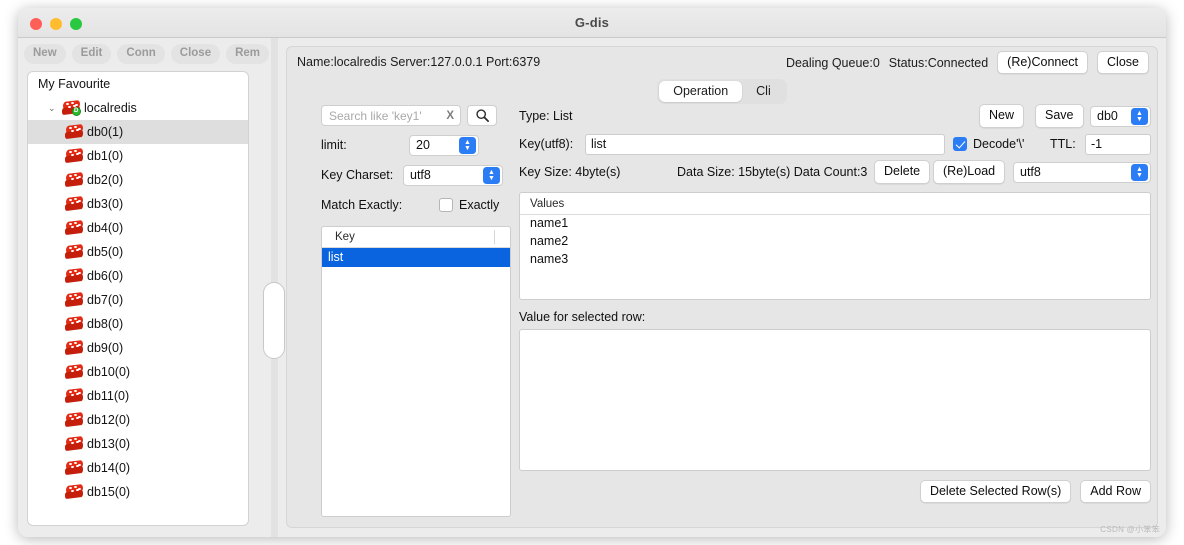  Describe the element at coordinates (453, 175) in the screenshot. I see `key-charset-select: utf8 ▲ ▼` at that location.